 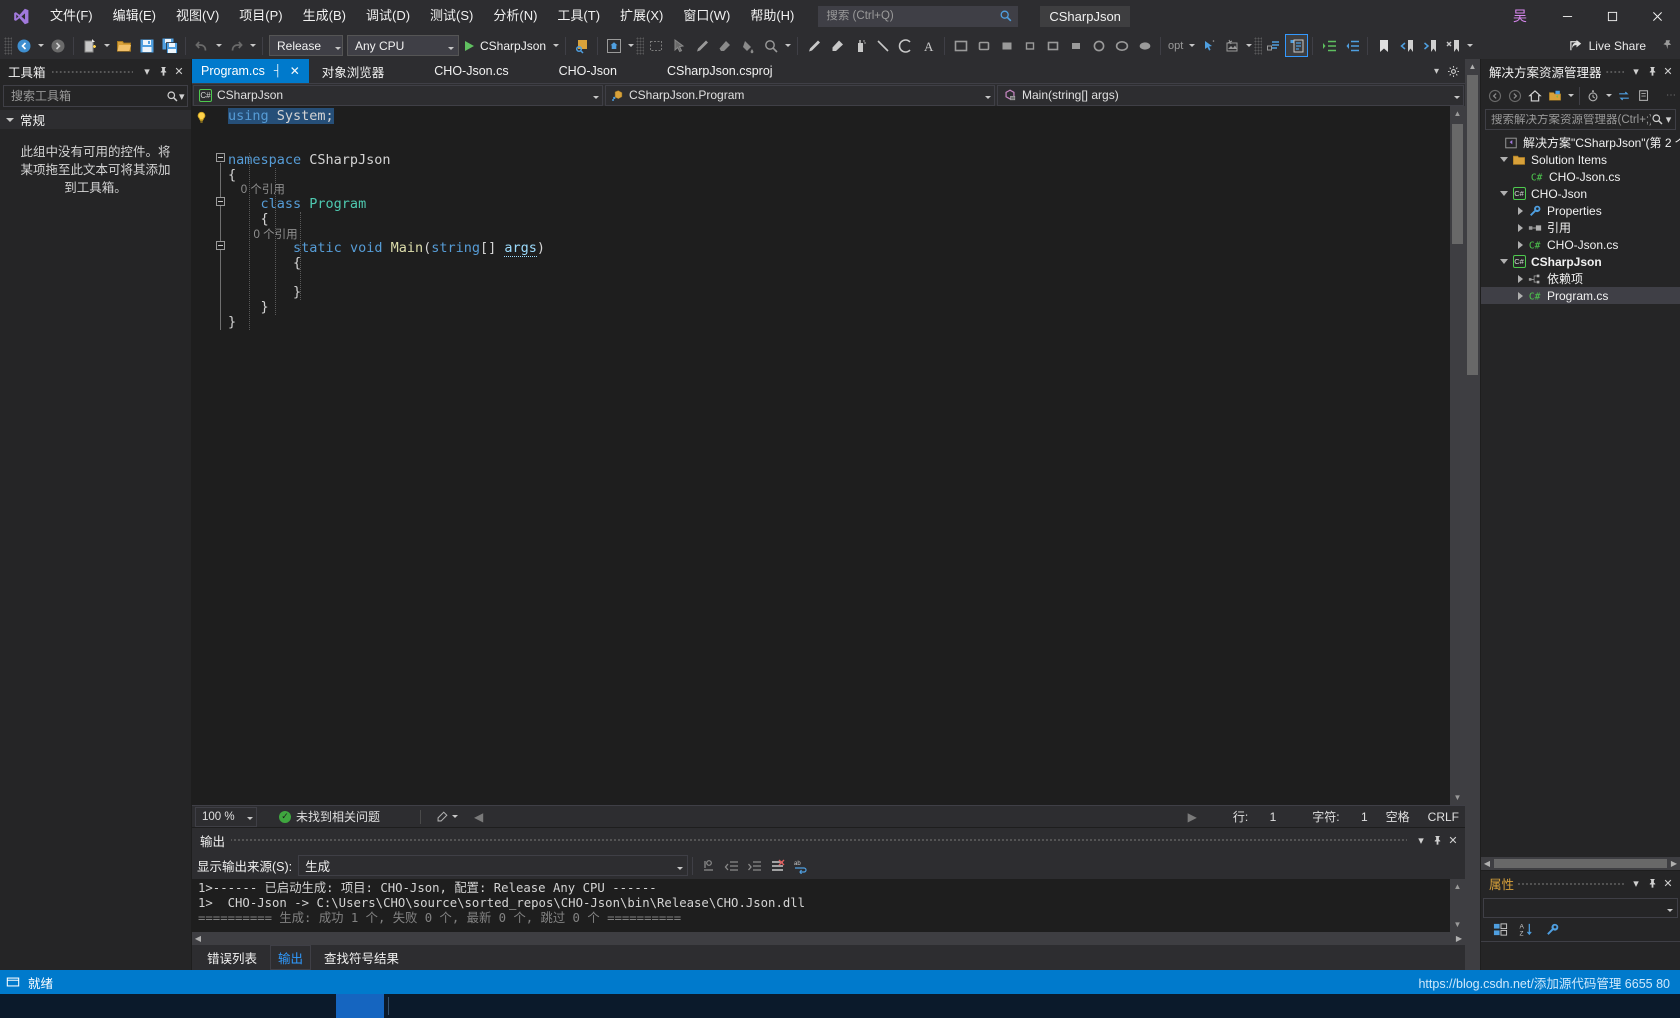 What do you see at coordinates (220, 157) in the screenshot?
I see `fold-namespace-icon` at bounding box center [220, 157].